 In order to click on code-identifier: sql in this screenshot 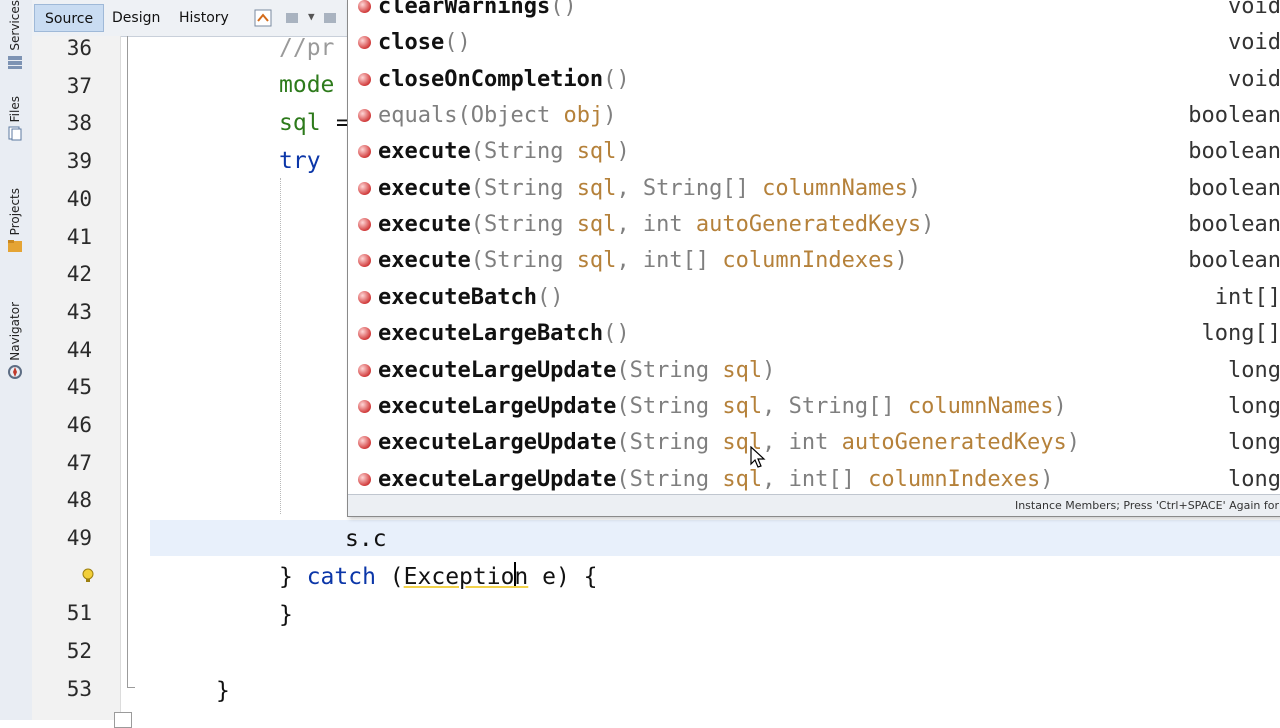, I will do `click(300, 123)`.